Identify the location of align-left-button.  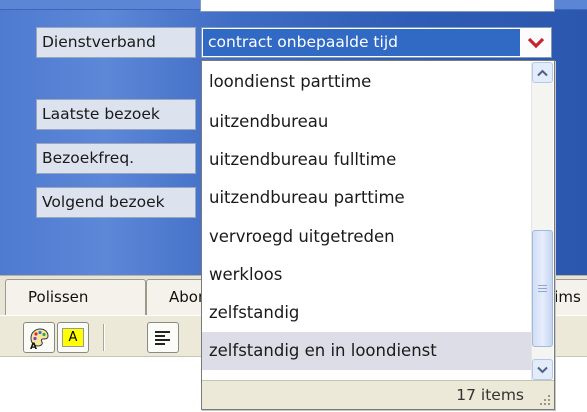
(163, 337).